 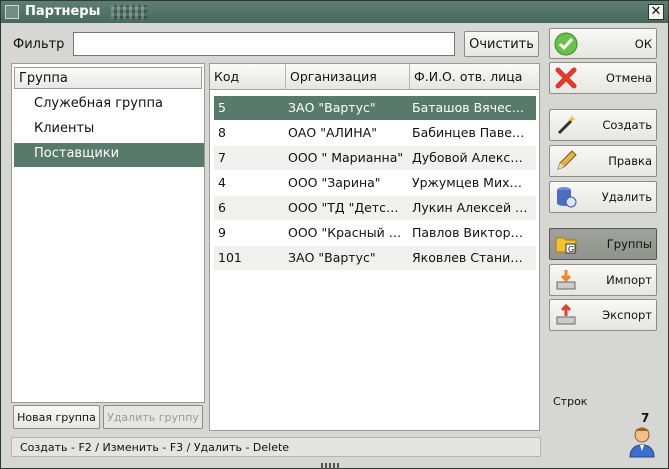 What do you see at coordinates (109, 155) in the screenshot?
I see `group-item-suppliers: Поставщики` at bounding box center [109, 155].